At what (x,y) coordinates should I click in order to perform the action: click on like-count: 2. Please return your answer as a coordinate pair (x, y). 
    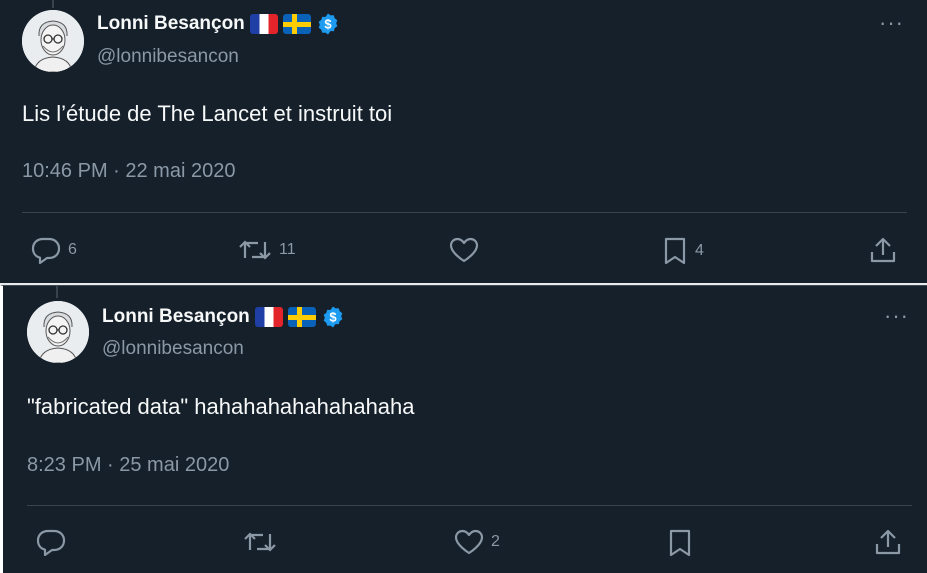
    Looking at the image, I should click on (495, 541).